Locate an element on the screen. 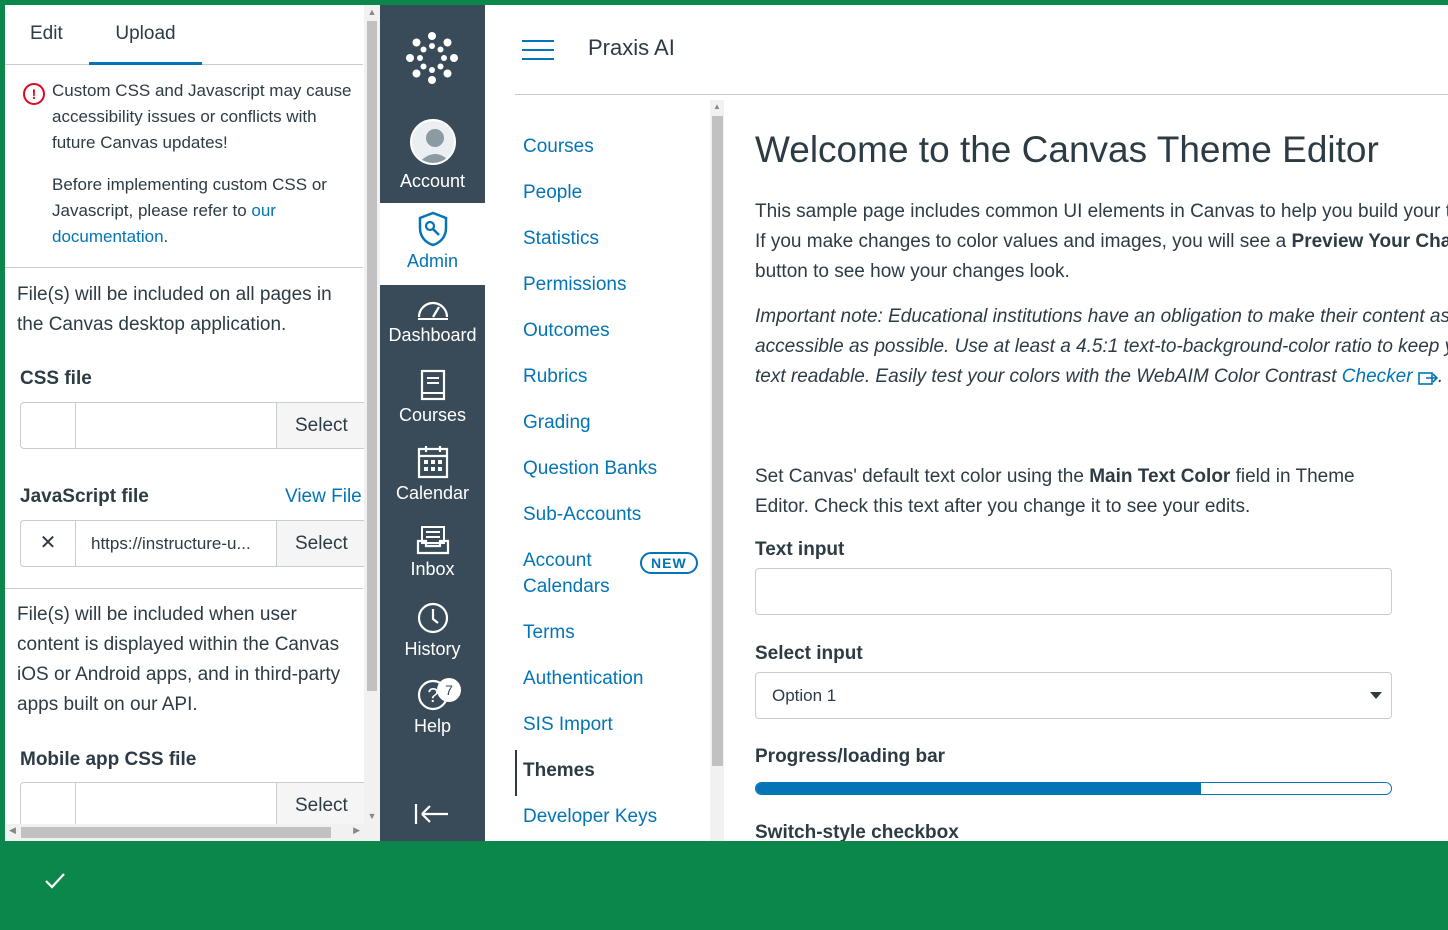 The width and height of the screenshot is (1448, 930). mobile-css-file-select-button: Select is located at coordinates (323, 805).